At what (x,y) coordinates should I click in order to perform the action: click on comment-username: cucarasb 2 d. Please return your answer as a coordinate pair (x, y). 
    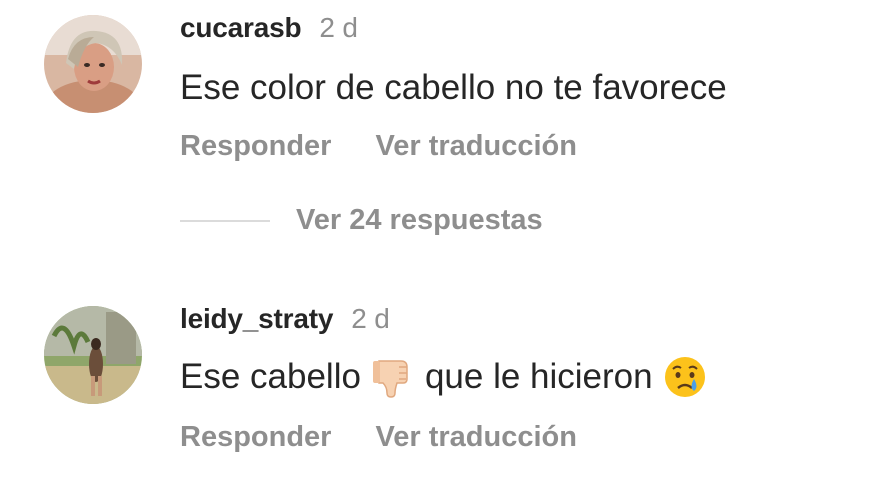
    Looking at the image, I should click on (269, 28).